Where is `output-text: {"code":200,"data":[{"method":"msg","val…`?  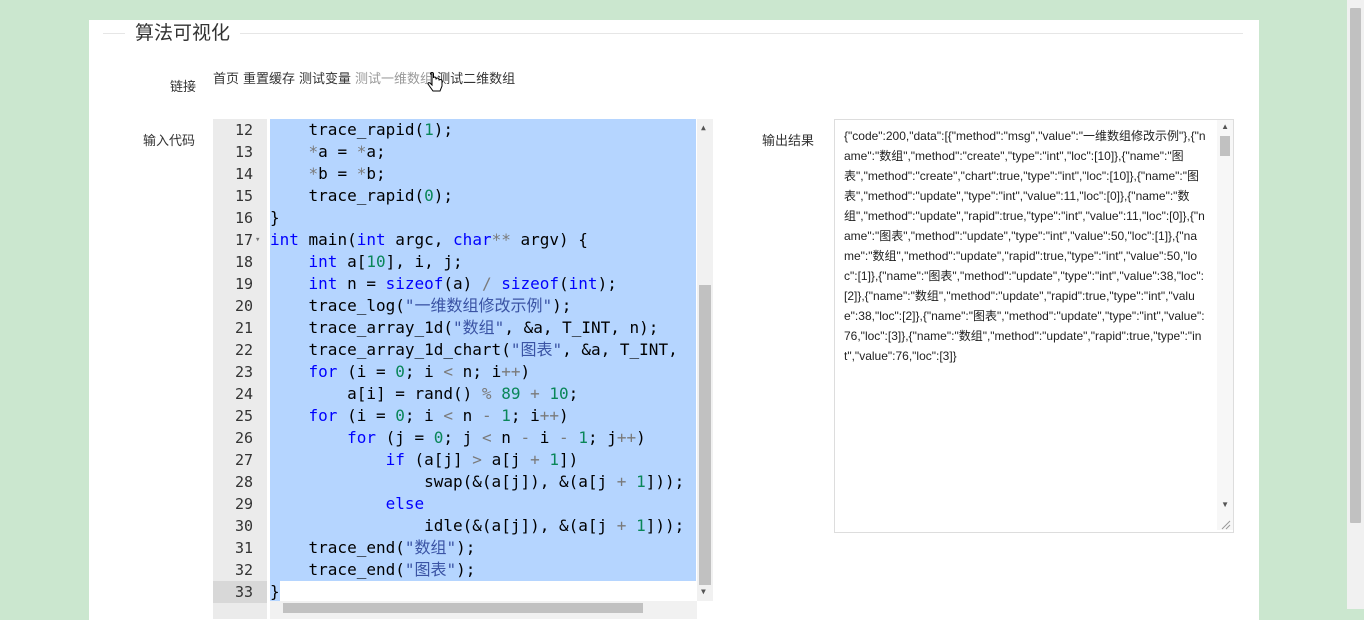 output-text: {"code":200,"data":[{"method":"msg","val… is located at coordinates (1025, 246).